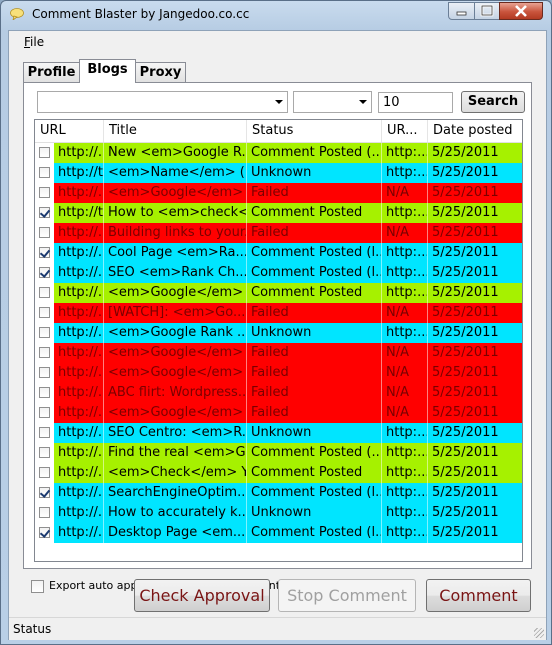 The height and width of the screenshot is (645, 552). I want to click on checkmark-icon, so click(45, 212).